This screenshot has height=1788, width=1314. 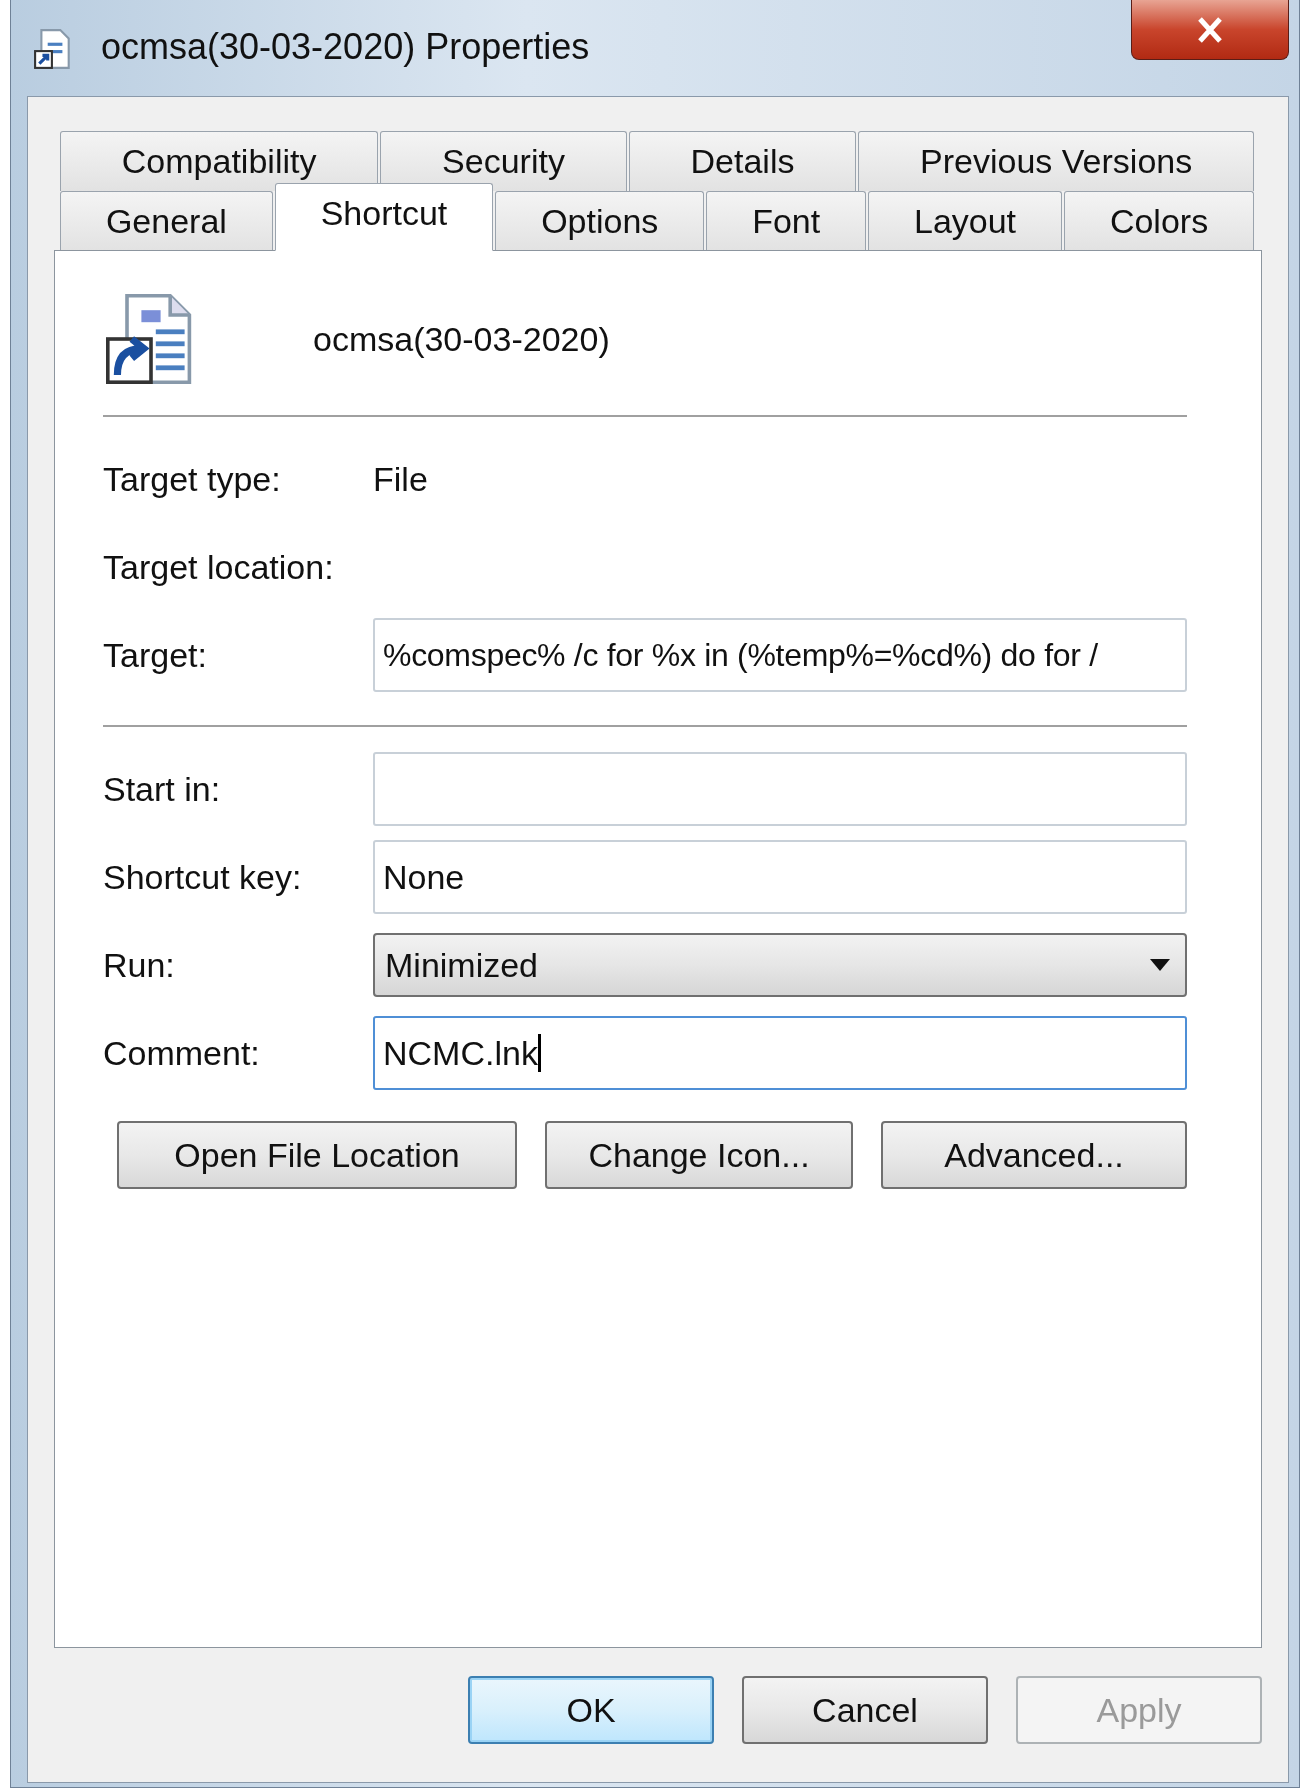 What do you see at coordinates (192, 479) in the screenshot?
I see `field-label: Target type:` at bounding box center [192, 479].